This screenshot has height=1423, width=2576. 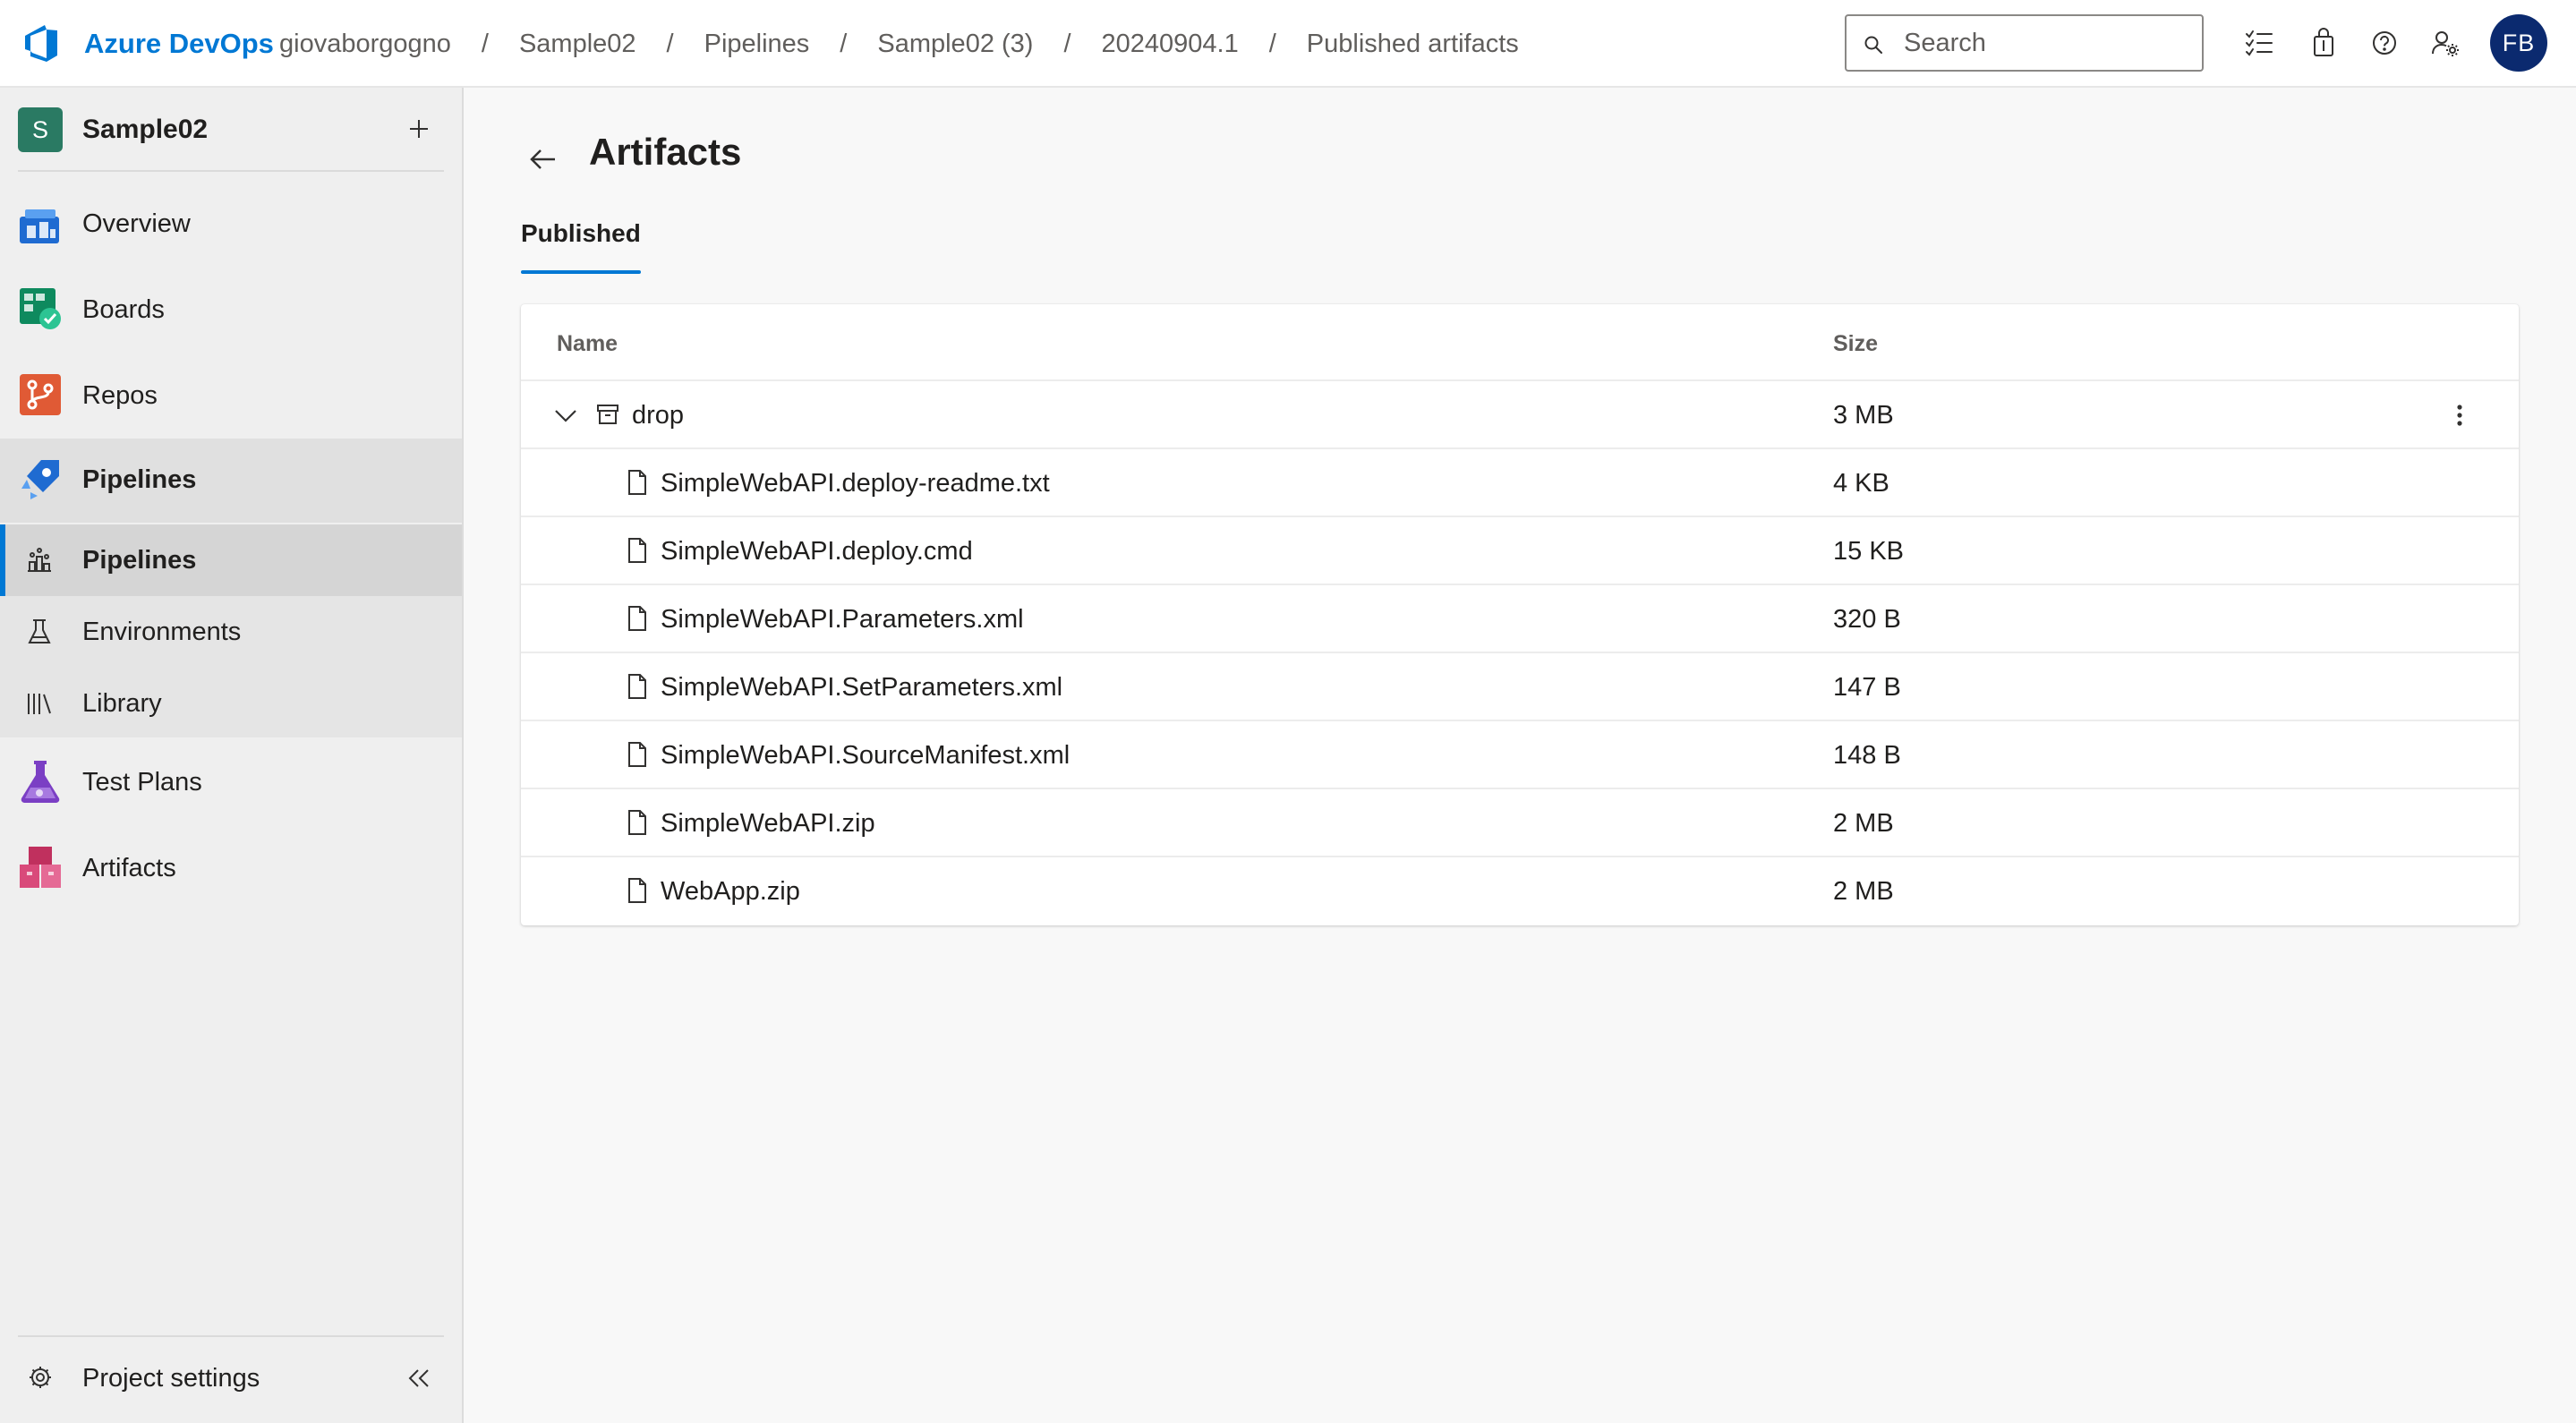 I want to click on sidebar-item-artifacts: Artifacts, so click(x=231, y=869).